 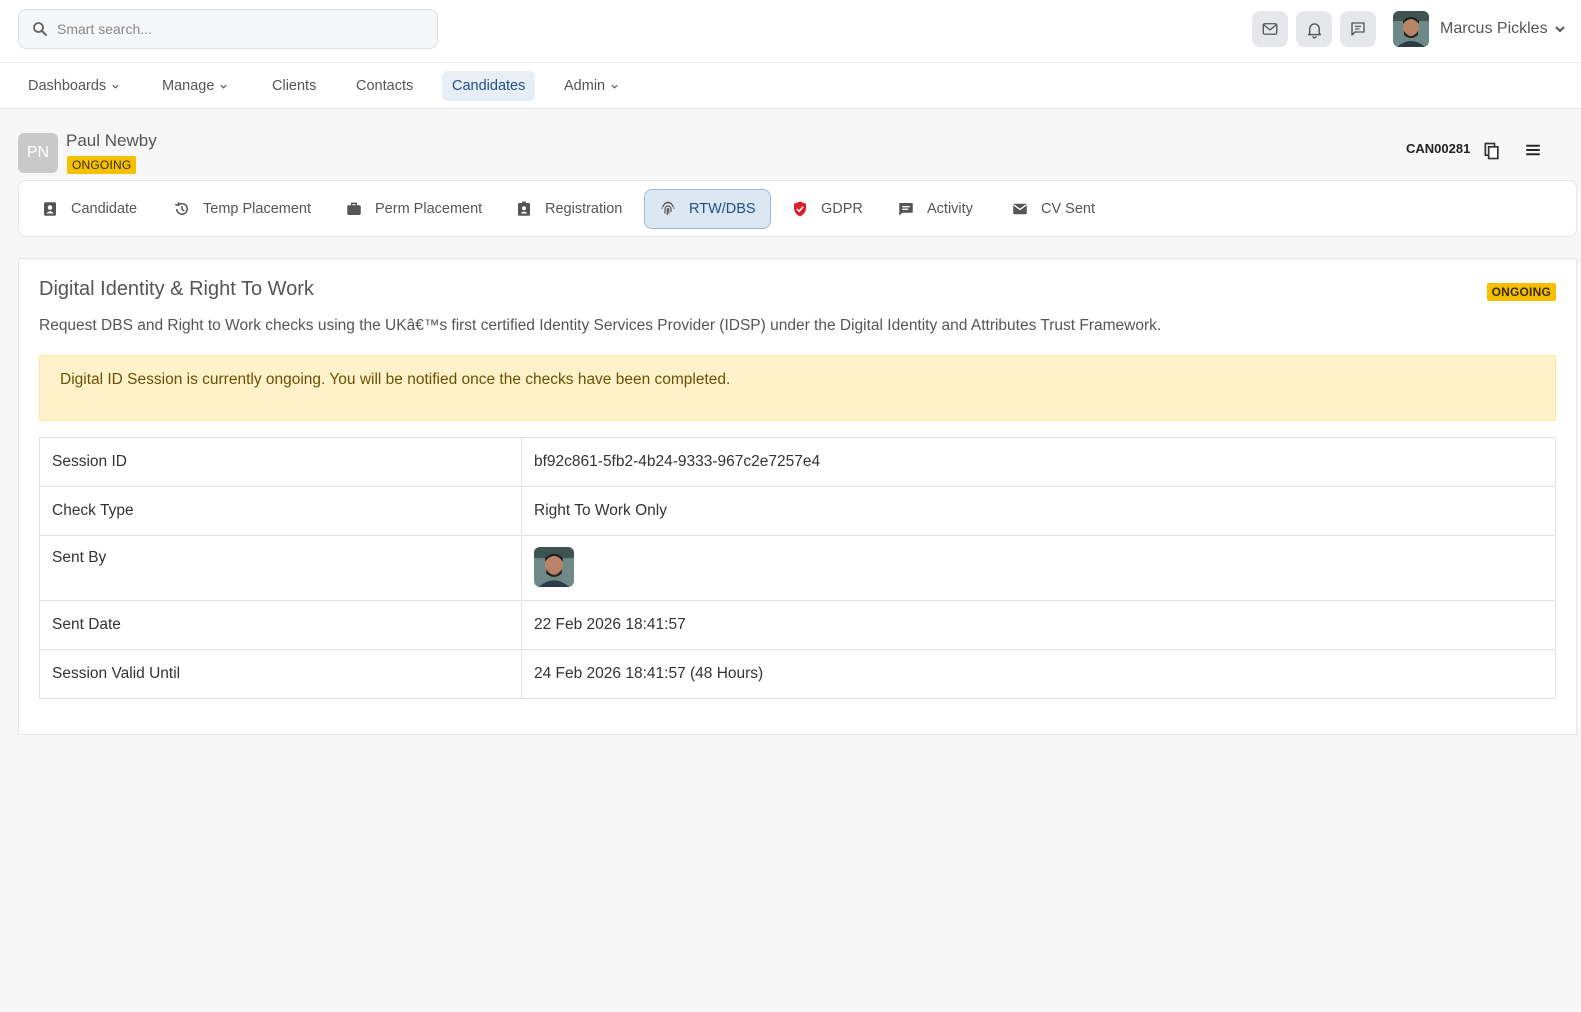 What do you see at coordinates (1494, 28) in the screenshot?
I see `user-name: Marcus Pickles` at bounding box center [1494, 28].